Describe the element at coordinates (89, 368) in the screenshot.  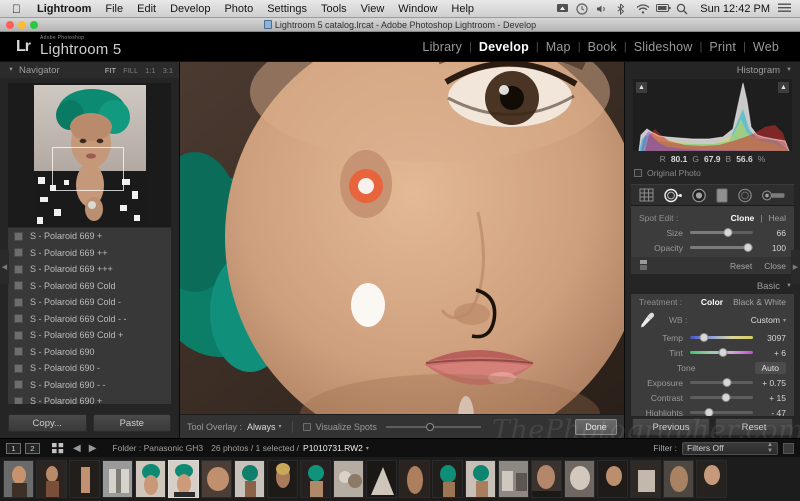
I see `list-item: S - Polaroid 690 -` at that location.